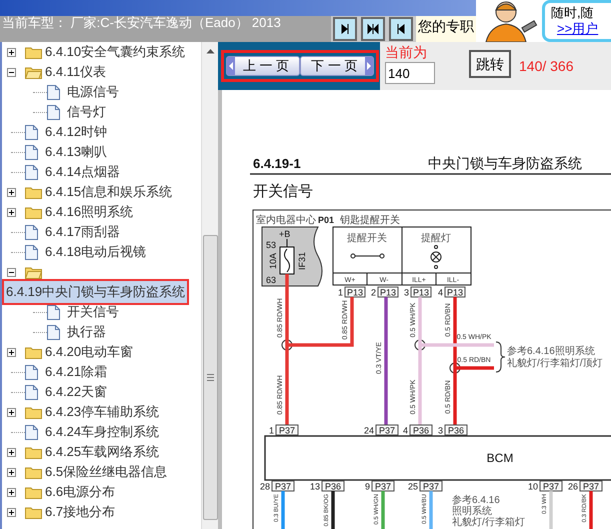  I want to click on note-text: 礼貌灯/行李箱灯/顶灯, so click(555, 363).